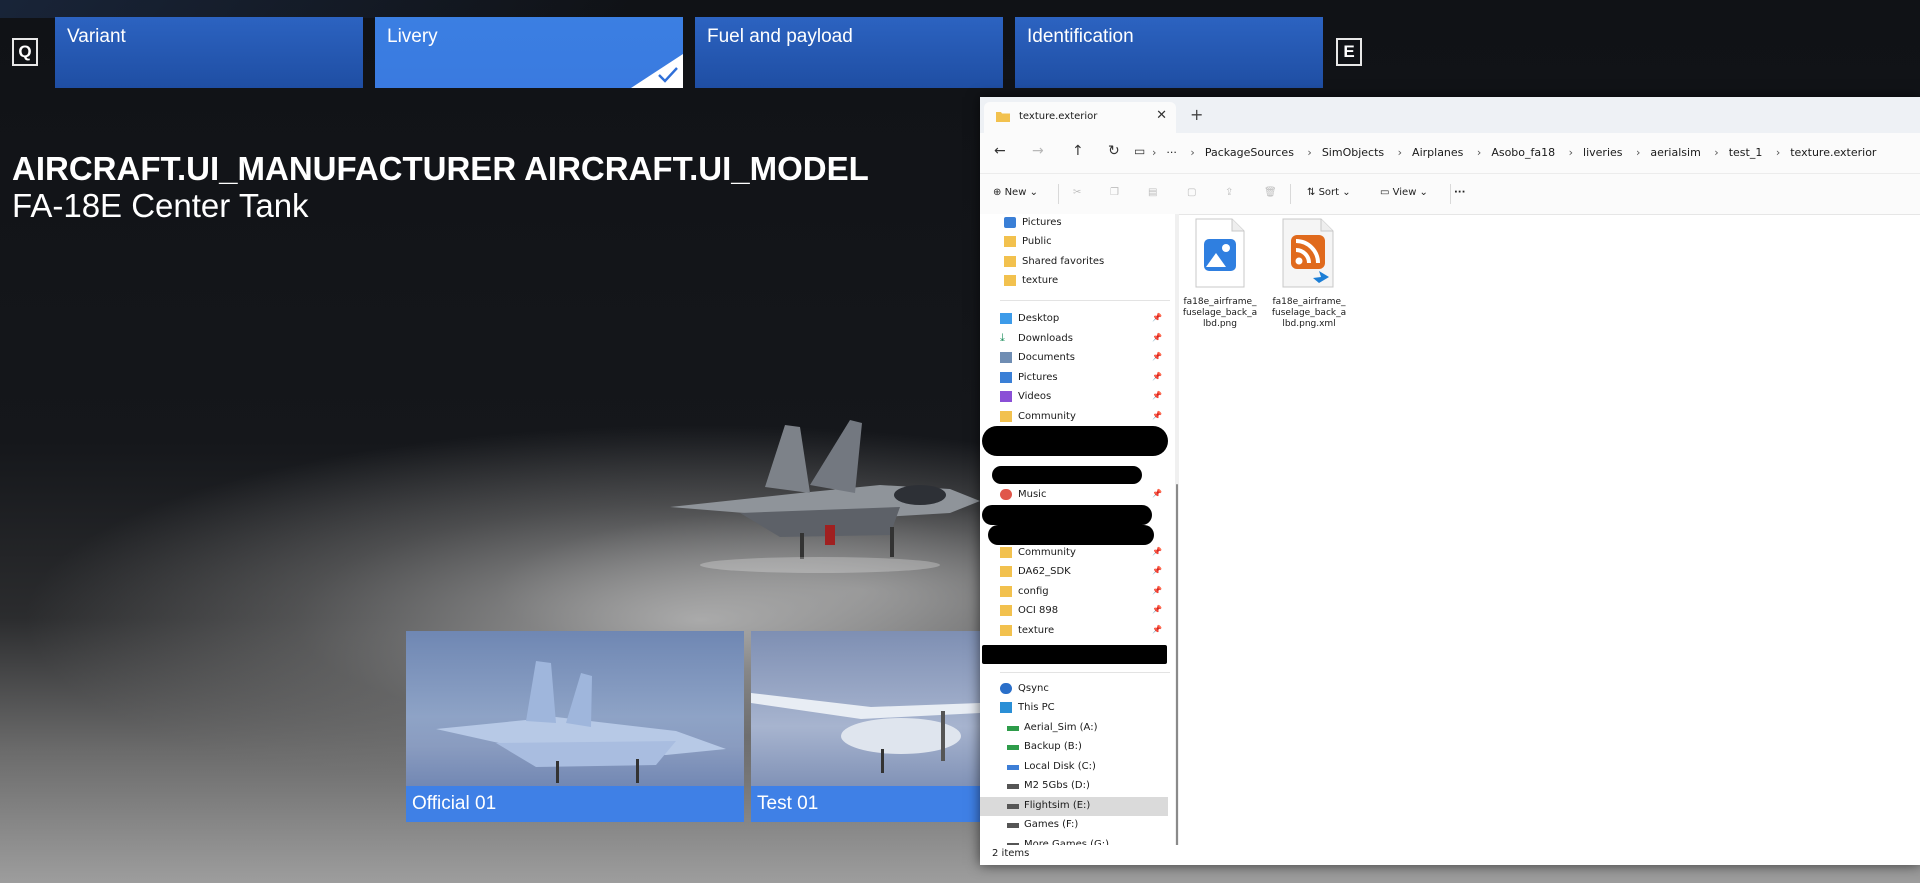 This screenshot has width=1920, height=883. I want to click on explorer-tab-strip: texture.exterior ✕ +, so click(1450, 115).